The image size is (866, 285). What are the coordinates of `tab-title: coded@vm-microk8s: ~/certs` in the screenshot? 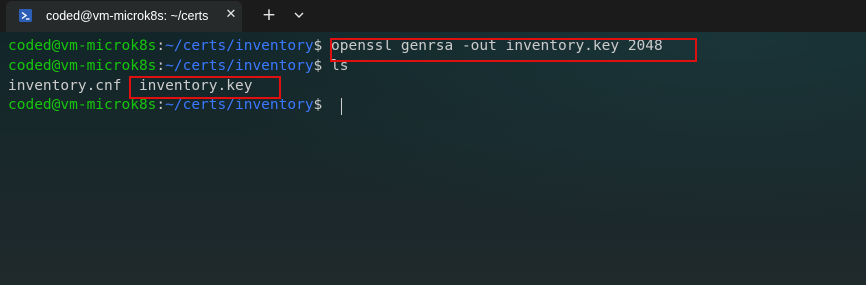 It's located at (127, 16).